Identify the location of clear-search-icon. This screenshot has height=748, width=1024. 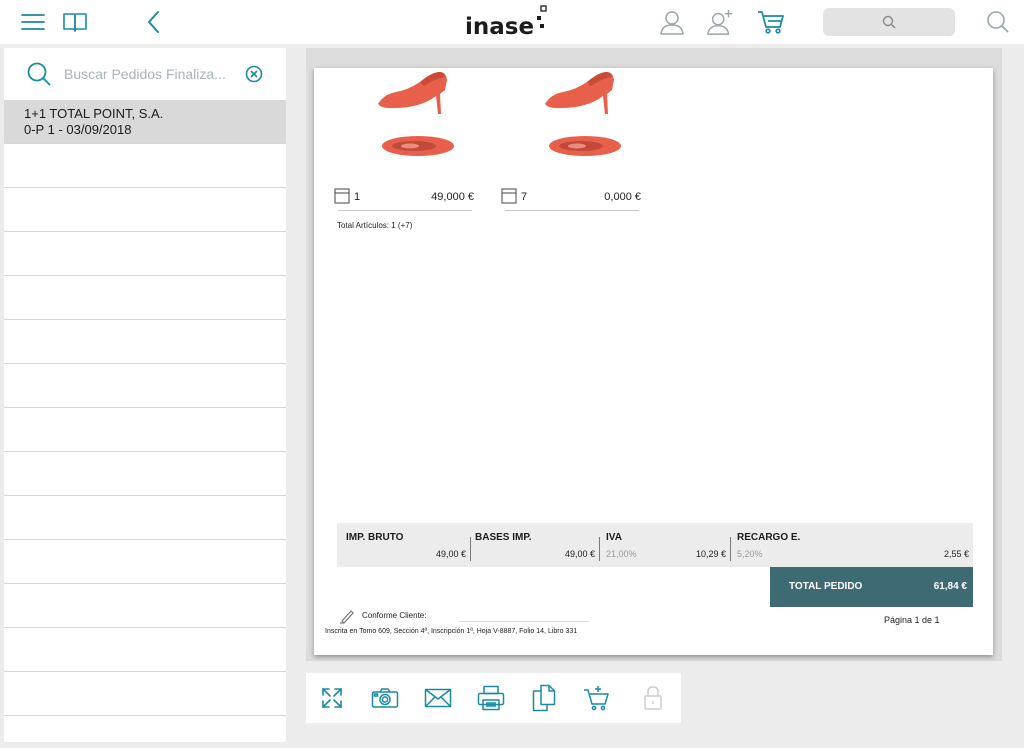
(254, 74).